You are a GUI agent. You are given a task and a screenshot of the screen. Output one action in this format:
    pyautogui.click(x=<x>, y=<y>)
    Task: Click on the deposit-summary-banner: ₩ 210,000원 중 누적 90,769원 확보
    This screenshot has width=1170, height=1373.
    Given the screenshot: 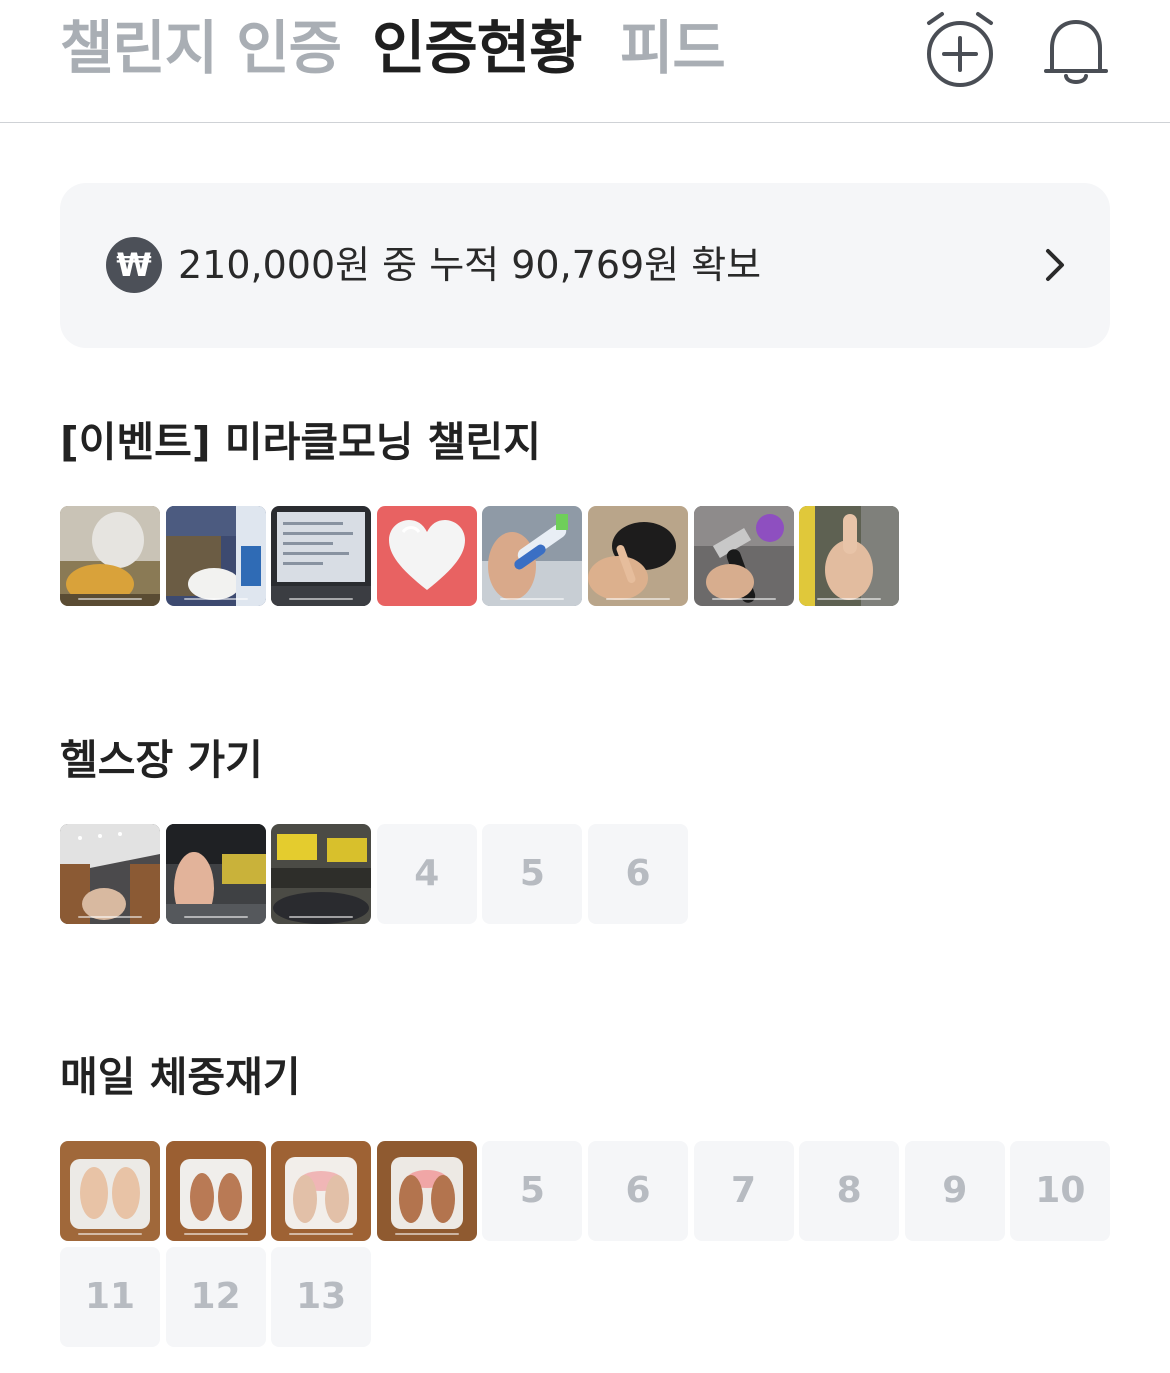 What is the action you would take?
    pyautogui.click(x=585, y=265)
    